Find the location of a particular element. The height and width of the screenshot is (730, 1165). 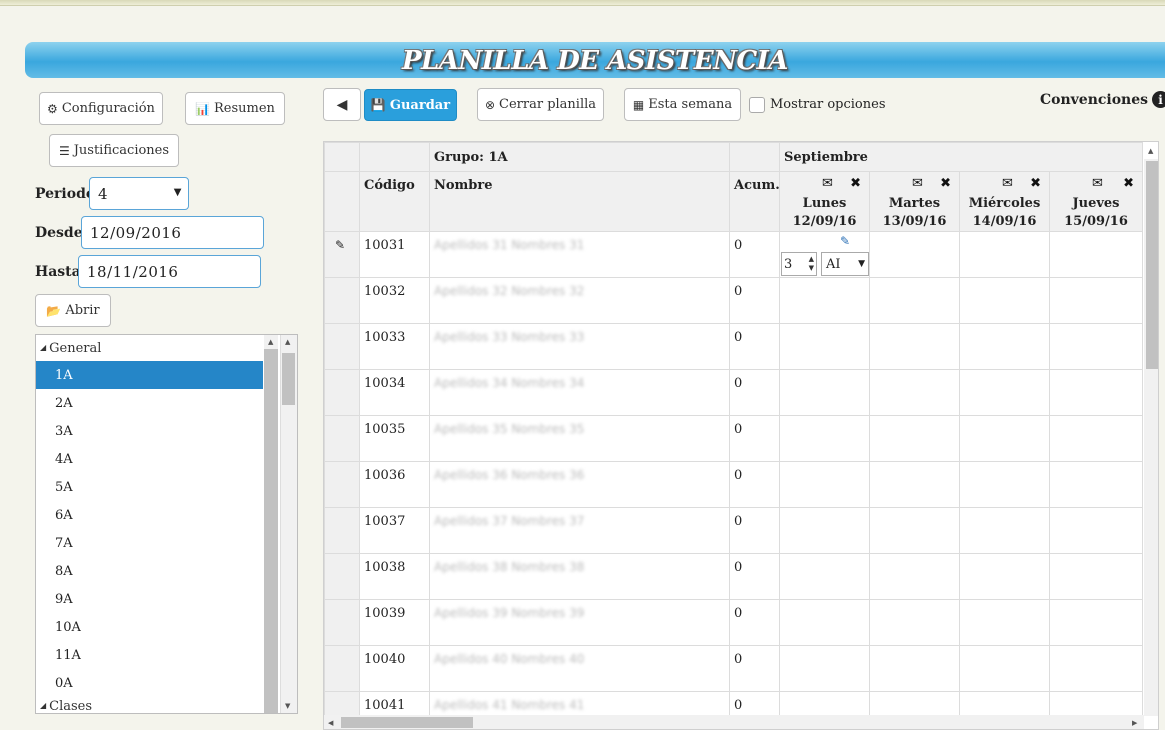

table-row: 10036 Apellidos 36 Nombres 36 0 is located at coordinates (733, 484).